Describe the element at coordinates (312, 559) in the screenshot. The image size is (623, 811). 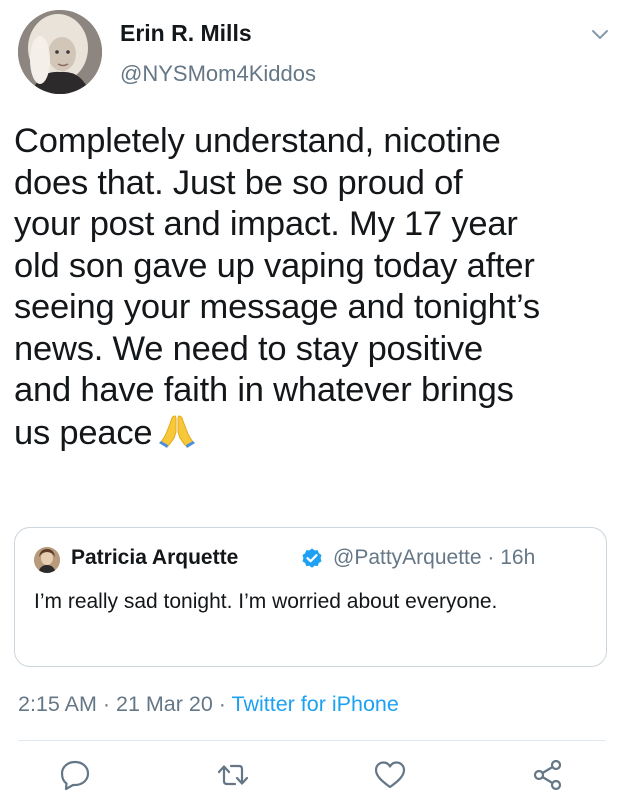
I see `verified-badge-icon` at that location.